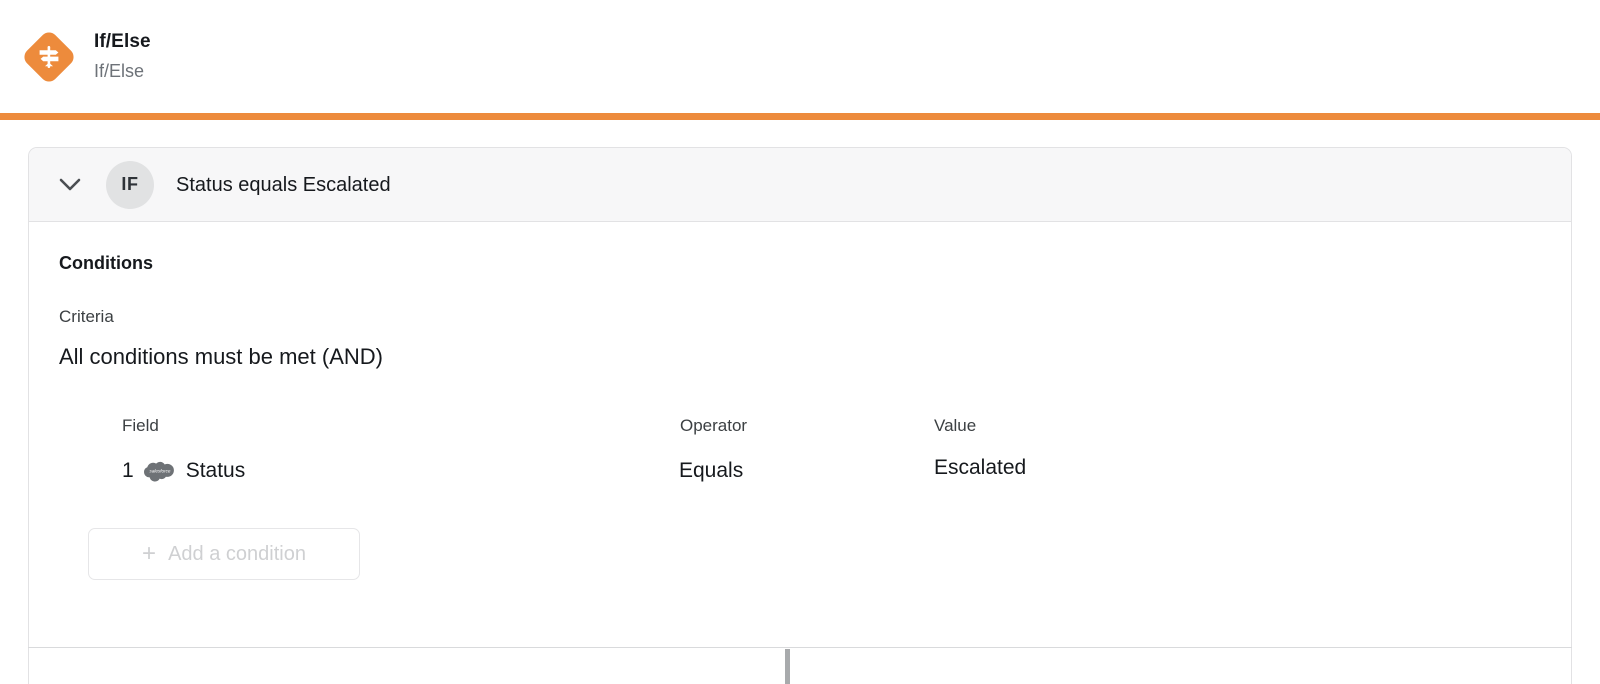 Image resolution: width=1600 pixels, height=684 pixels. What do you see at coordinates (215, 470) in the screenshot?
I see `condition-field-name: Status` at bounding box center [215, 470].